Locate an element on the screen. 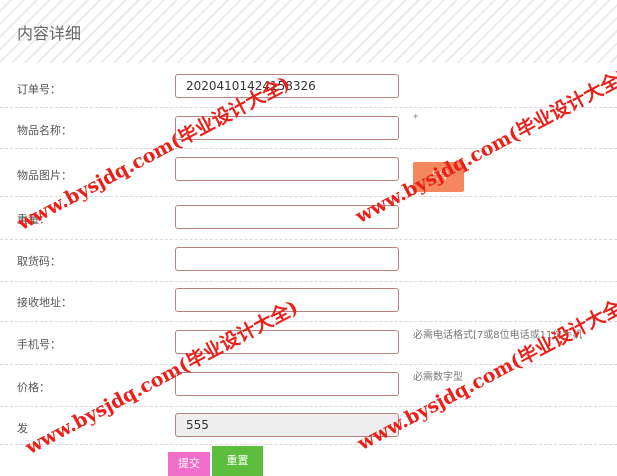 Image resolution: width=617 pixels, height=476 pixels. phone-hint: 必需电话格式[7或8位电话或11位手机 is located at coordinates (498, 335).